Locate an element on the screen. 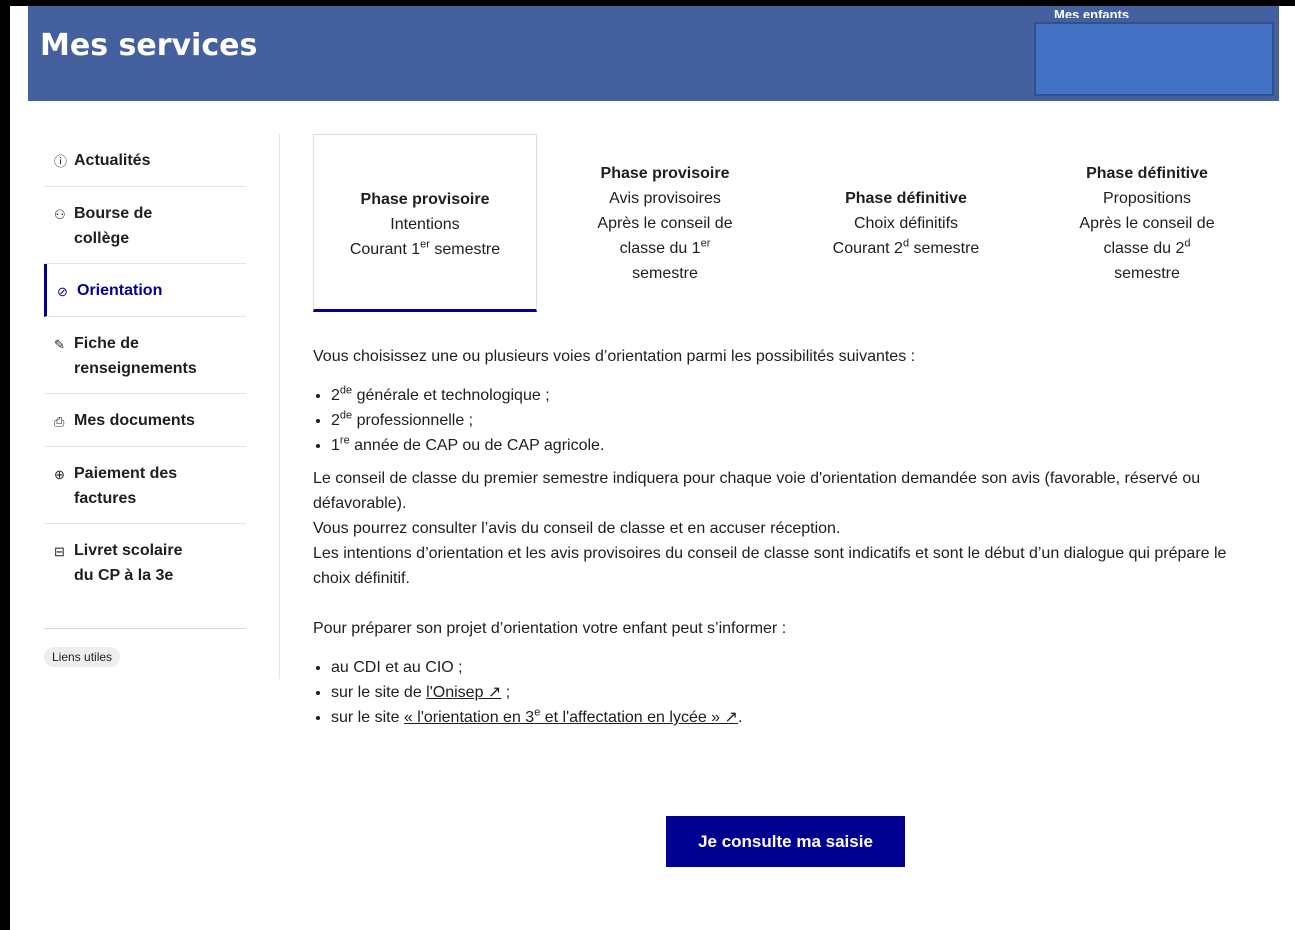  info-icon: ⓘ is located at coordinates (61, 161).